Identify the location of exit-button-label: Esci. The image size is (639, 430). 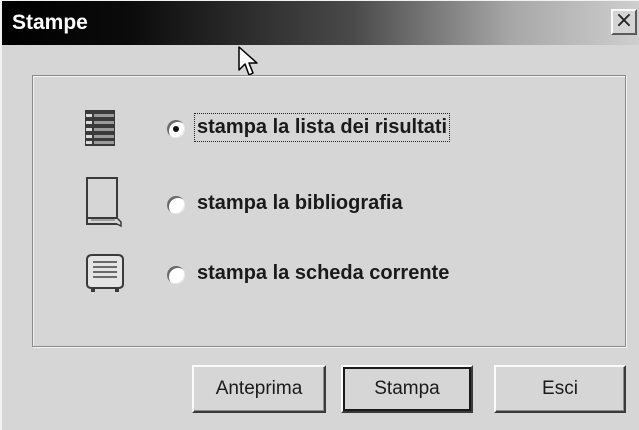
(560, 388).